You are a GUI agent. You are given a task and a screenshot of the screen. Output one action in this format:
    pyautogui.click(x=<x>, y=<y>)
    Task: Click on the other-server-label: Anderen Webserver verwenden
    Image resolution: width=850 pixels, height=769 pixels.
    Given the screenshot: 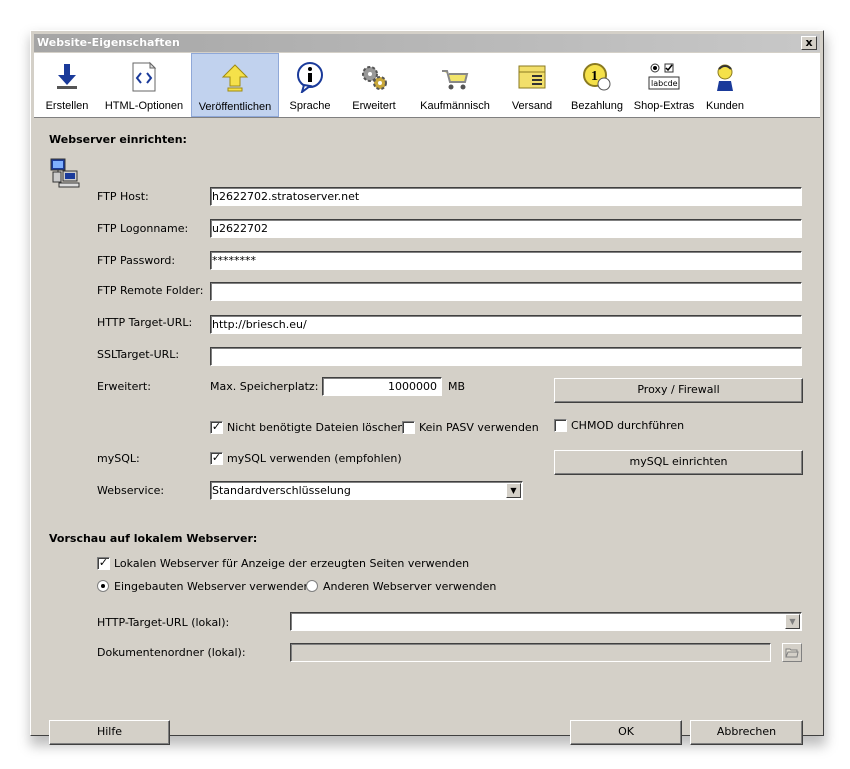 What is the action you would take?
    pyautogui.click(x=410, y=586)
    